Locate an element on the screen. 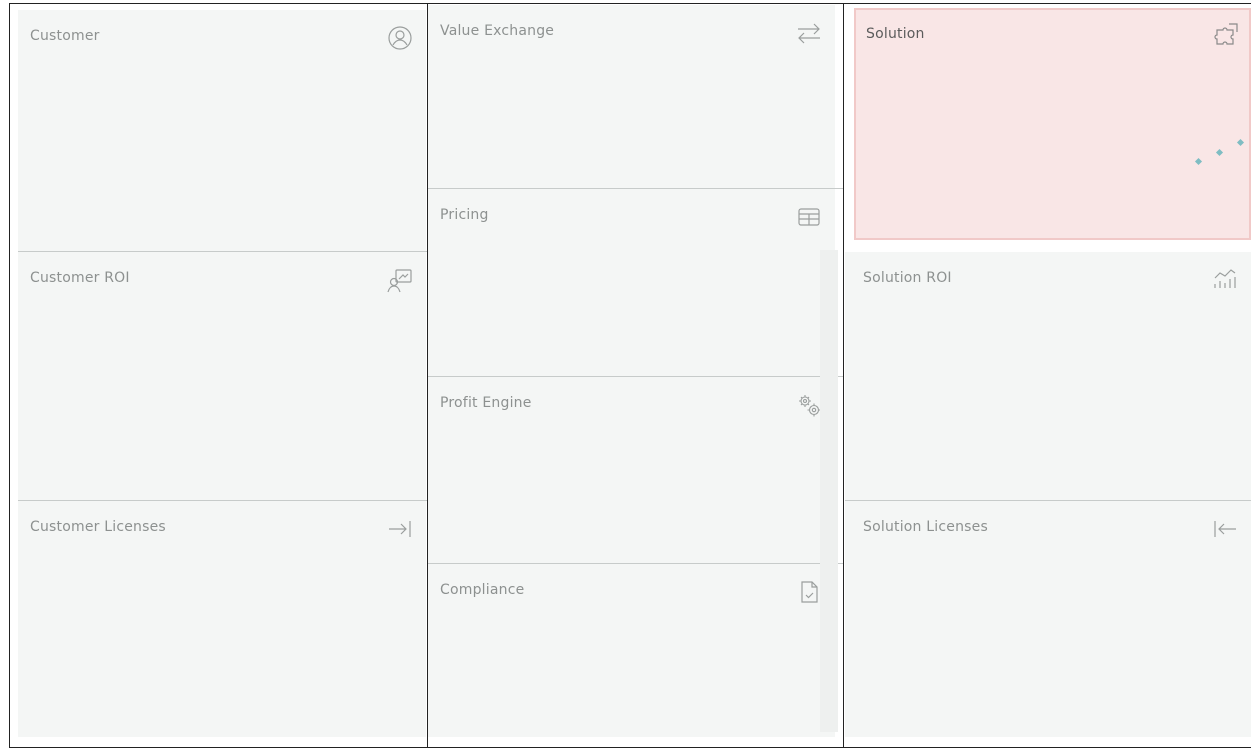 The image size is (1251, 751). bar-chart-trend-icon is located at coordinates (1225, 278).